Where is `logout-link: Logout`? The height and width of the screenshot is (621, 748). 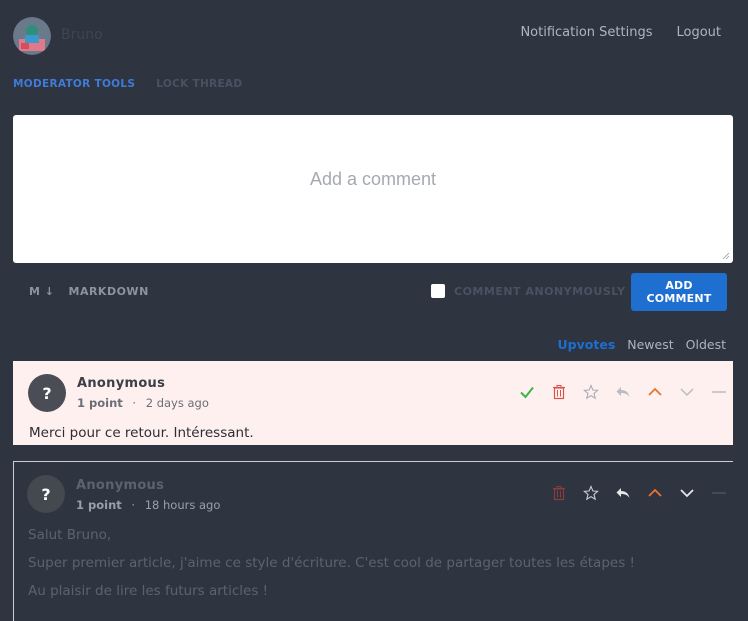 logout-link: Logout is located at coordinates (698, 32).